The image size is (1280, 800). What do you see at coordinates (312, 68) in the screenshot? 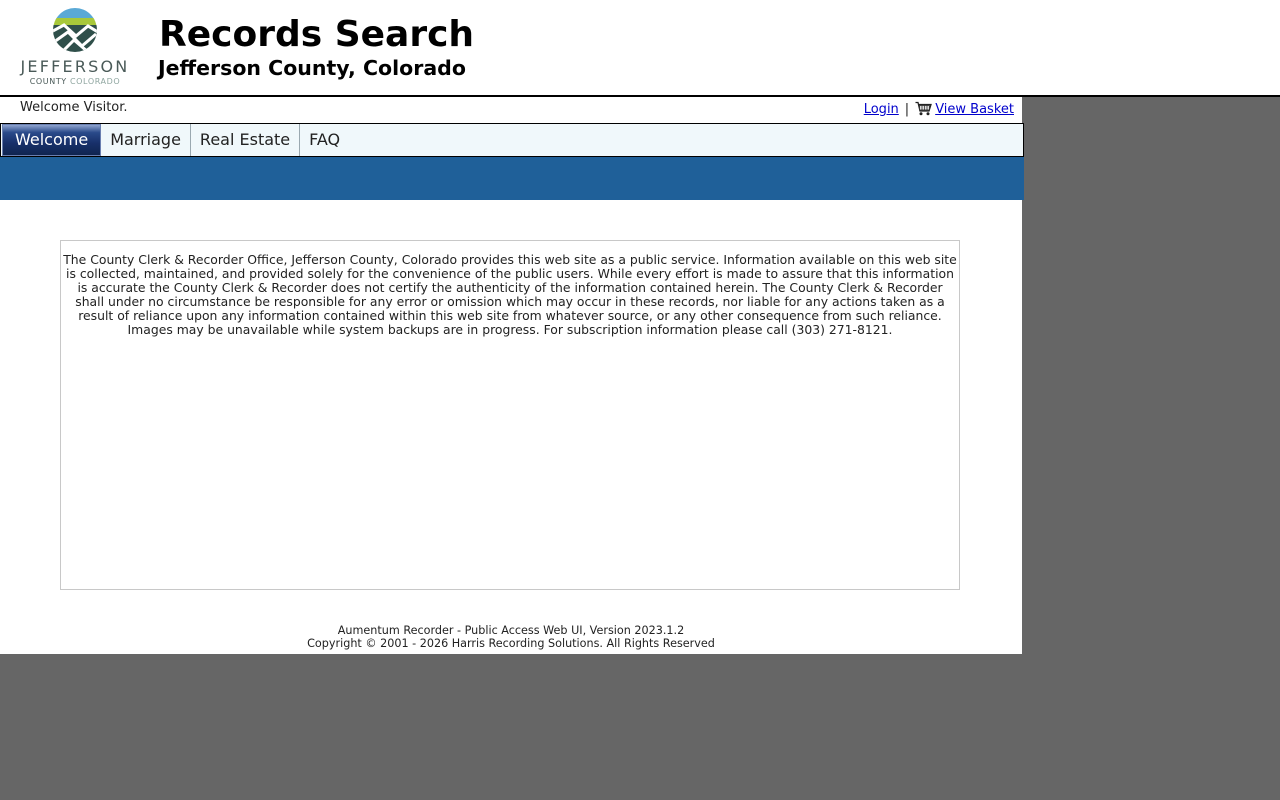
I see `page-subtitle: Jefferson County, Colorado` at bounding box center [312, 68].